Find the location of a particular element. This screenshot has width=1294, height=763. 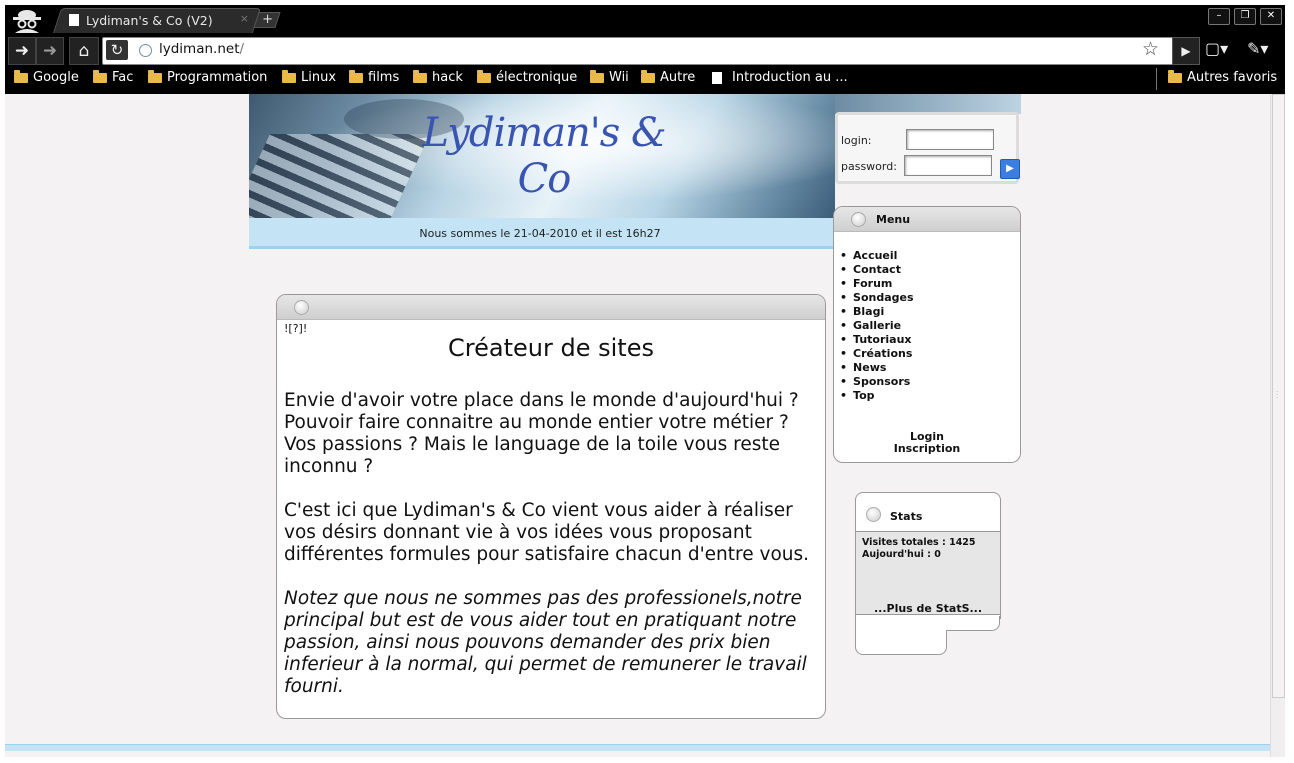

keyboard-image is located at coordinates (339, 176).